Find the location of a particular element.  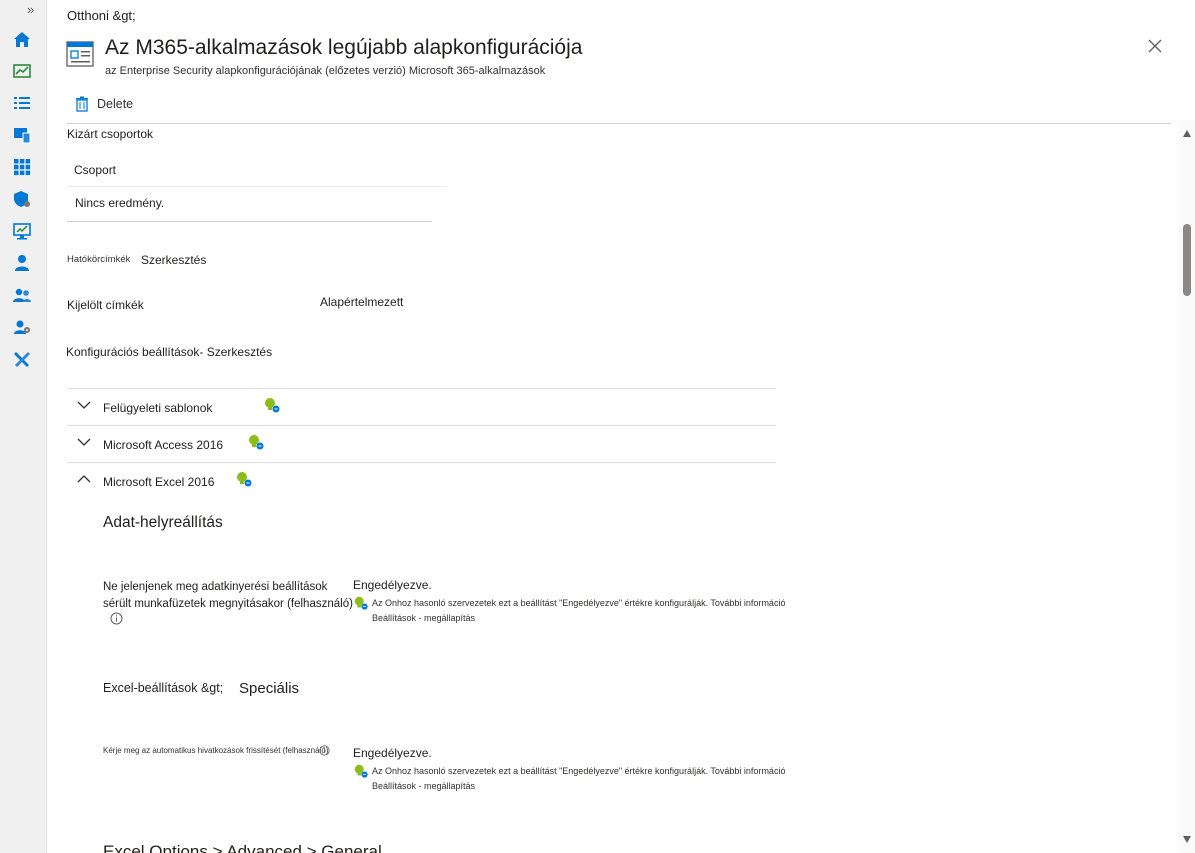

delete-button: Delete is located at coordinates (104, 104).